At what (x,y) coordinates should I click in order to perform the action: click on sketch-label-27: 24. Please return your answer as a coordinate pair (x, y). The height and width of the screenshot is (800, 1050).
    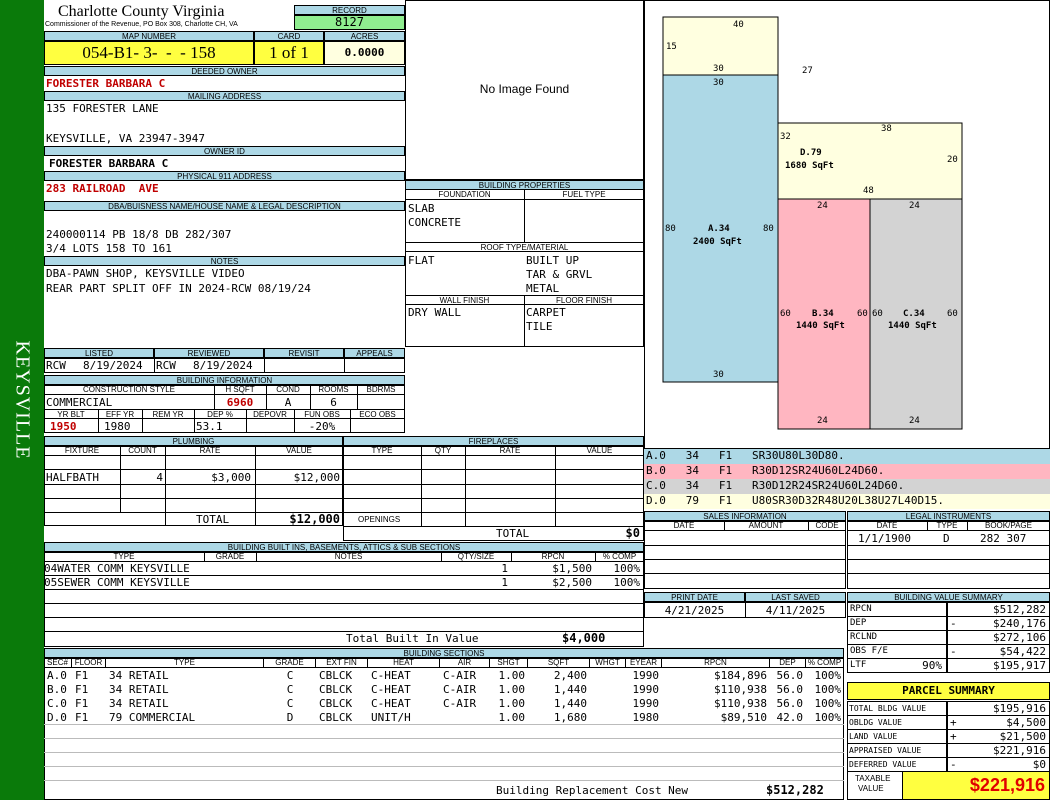
    Looking at the image, I should click on (914, 421).